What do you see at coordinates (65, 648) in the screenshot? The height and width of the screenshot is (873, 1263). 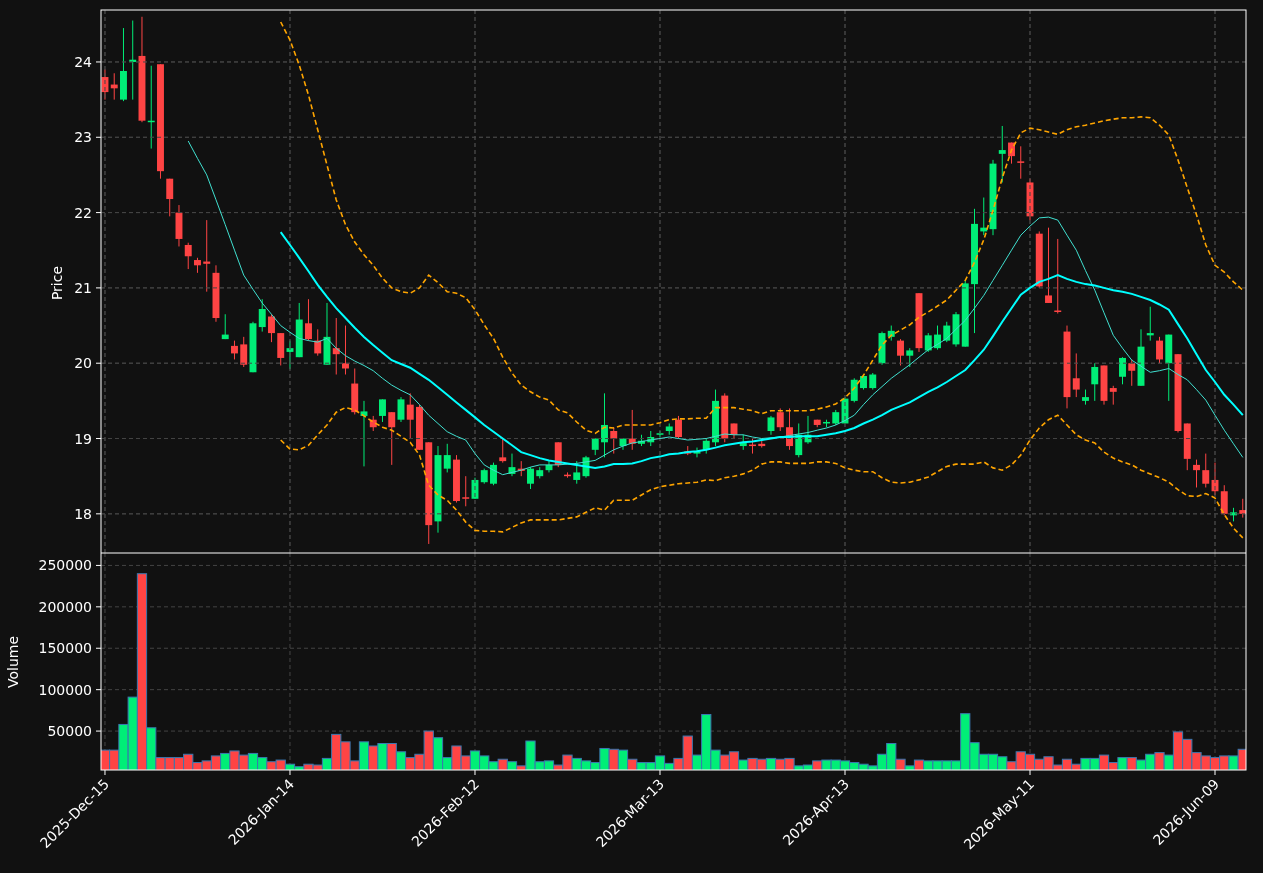 I see `tick-label: 150000` at bounding box center [65, 648].